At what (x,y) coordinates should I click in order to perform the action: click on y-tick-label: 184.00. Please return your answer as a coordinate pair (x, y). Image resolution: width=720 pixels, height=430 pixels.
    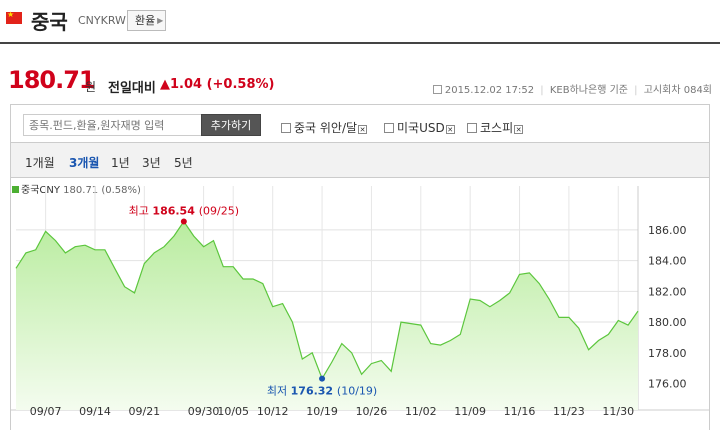
    Looking at the image, I should click on (667, 261).